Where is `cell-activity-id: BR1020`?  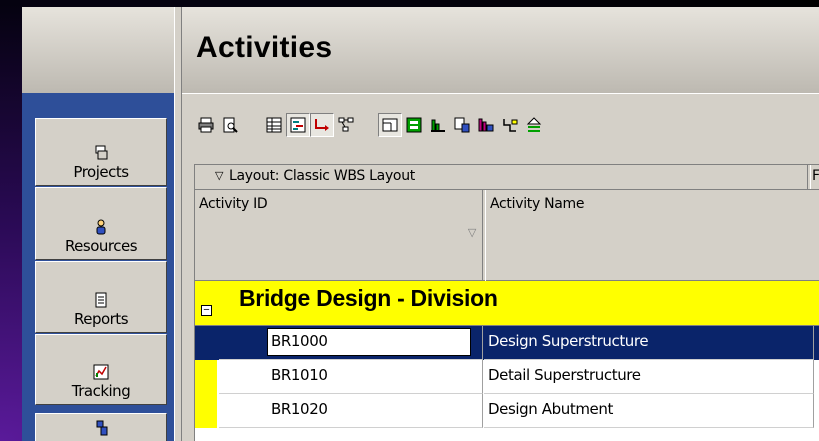 cell-activity-id: BR1020 is located at coordinates (351, 411).